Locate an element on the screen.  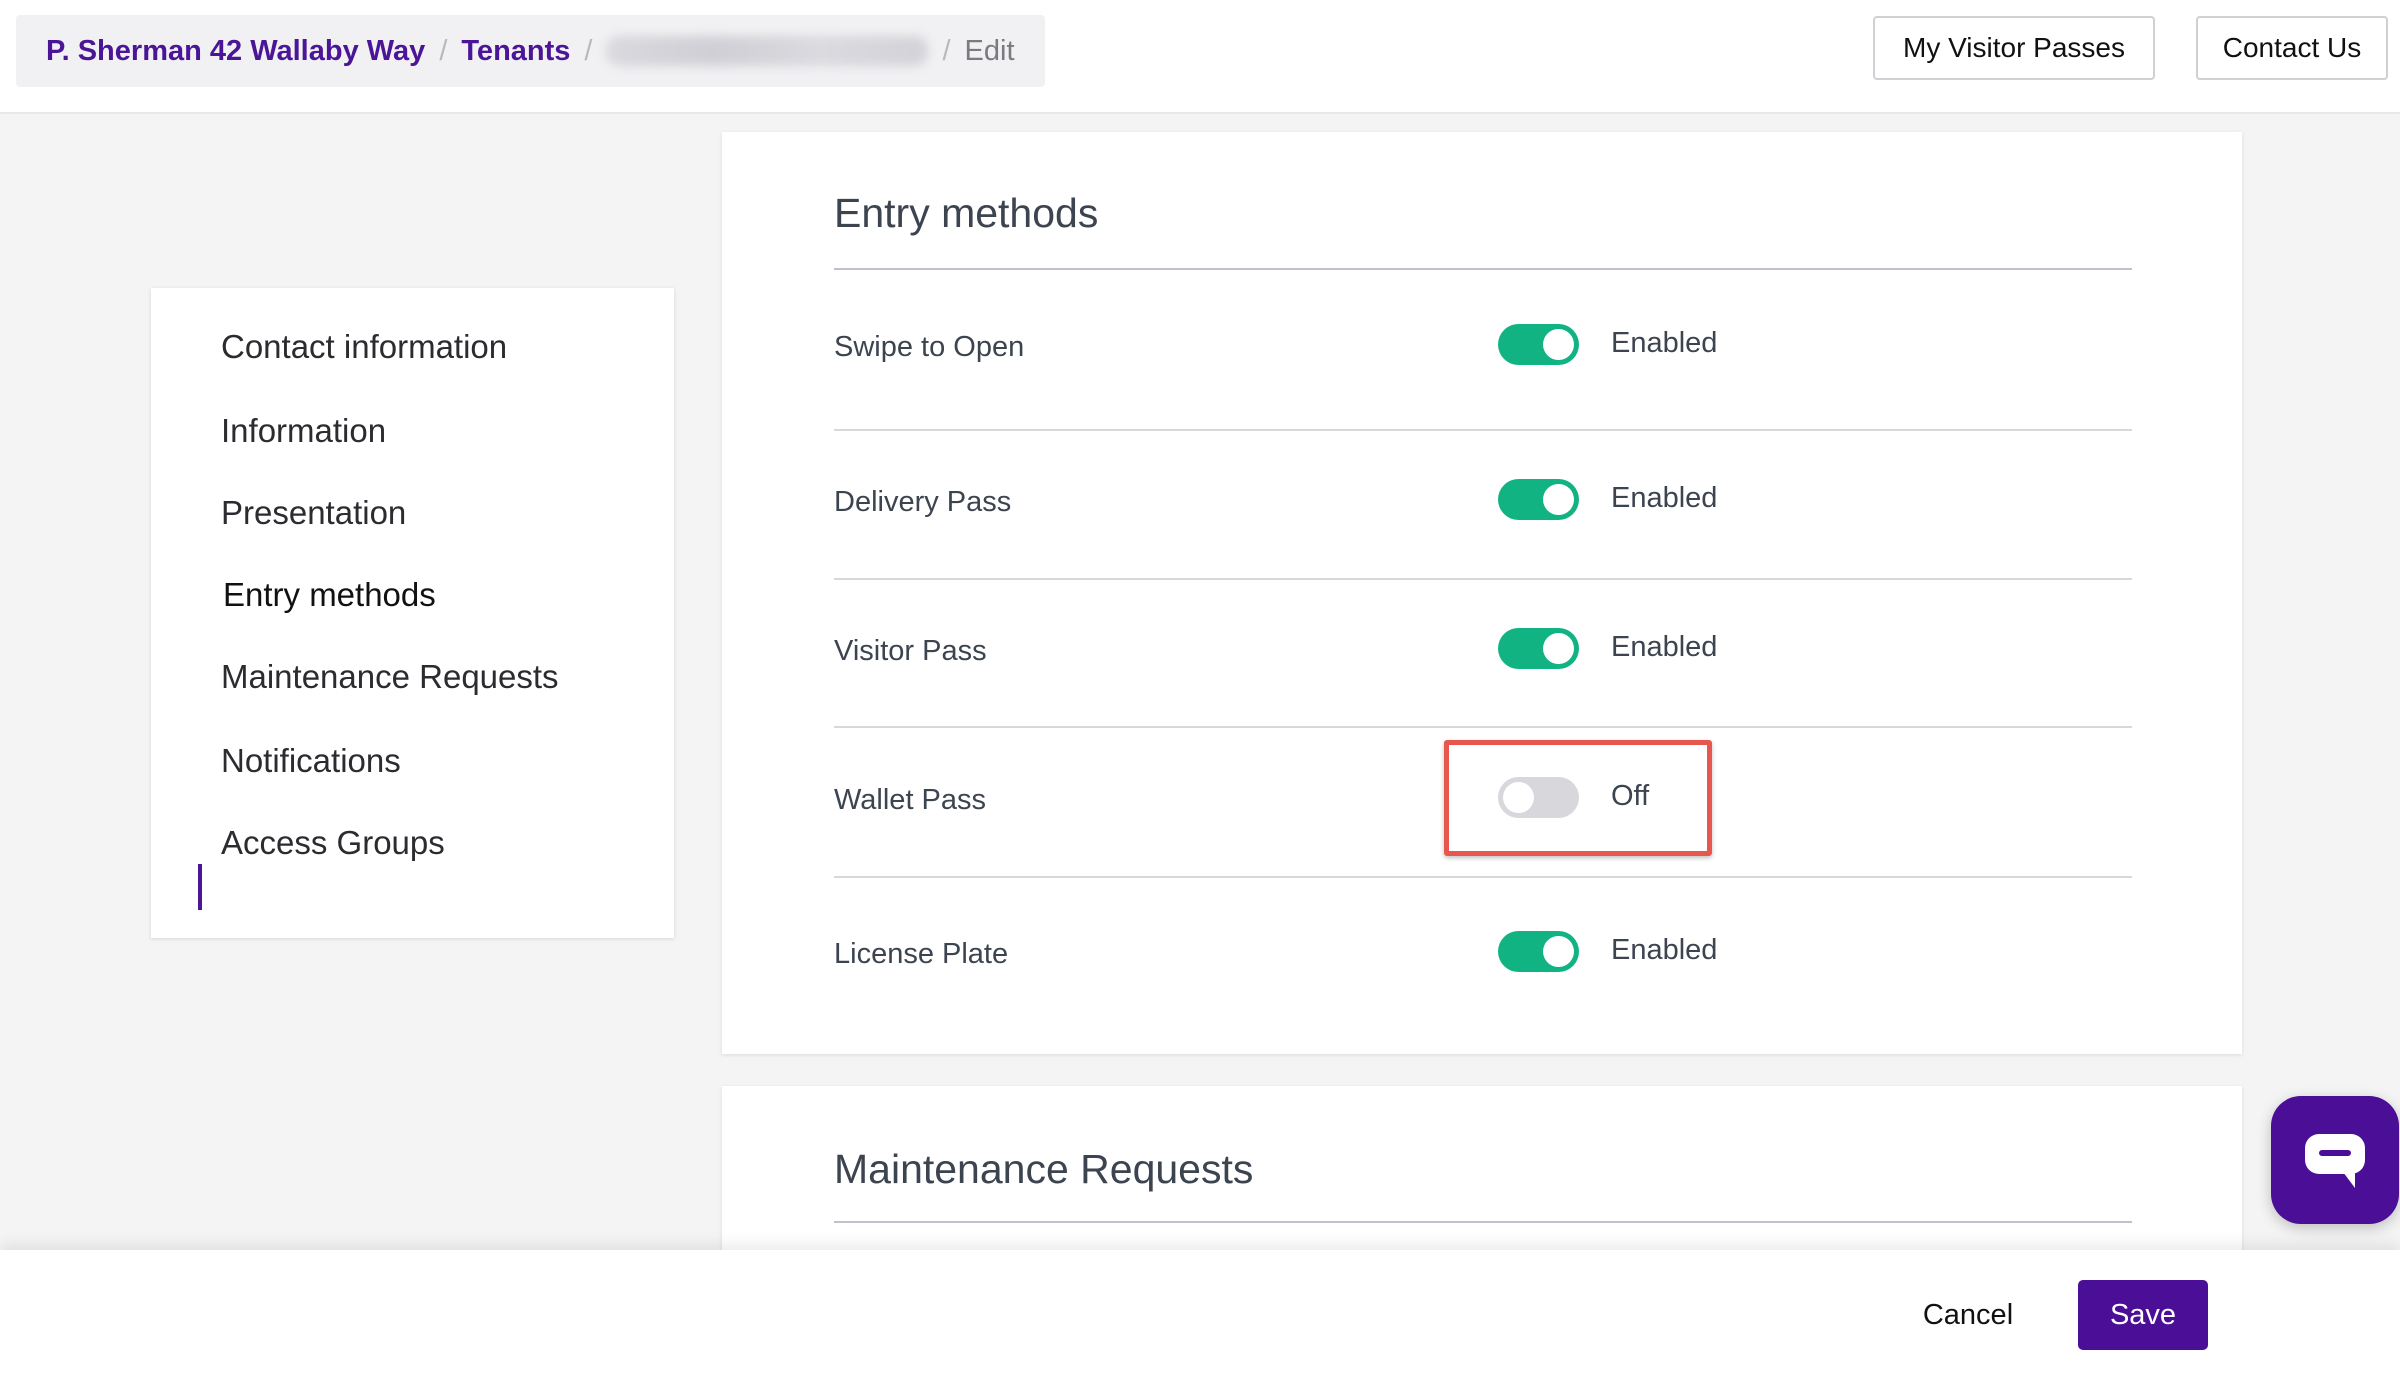
active-nav-indicator is located at coordinates (200, 887).